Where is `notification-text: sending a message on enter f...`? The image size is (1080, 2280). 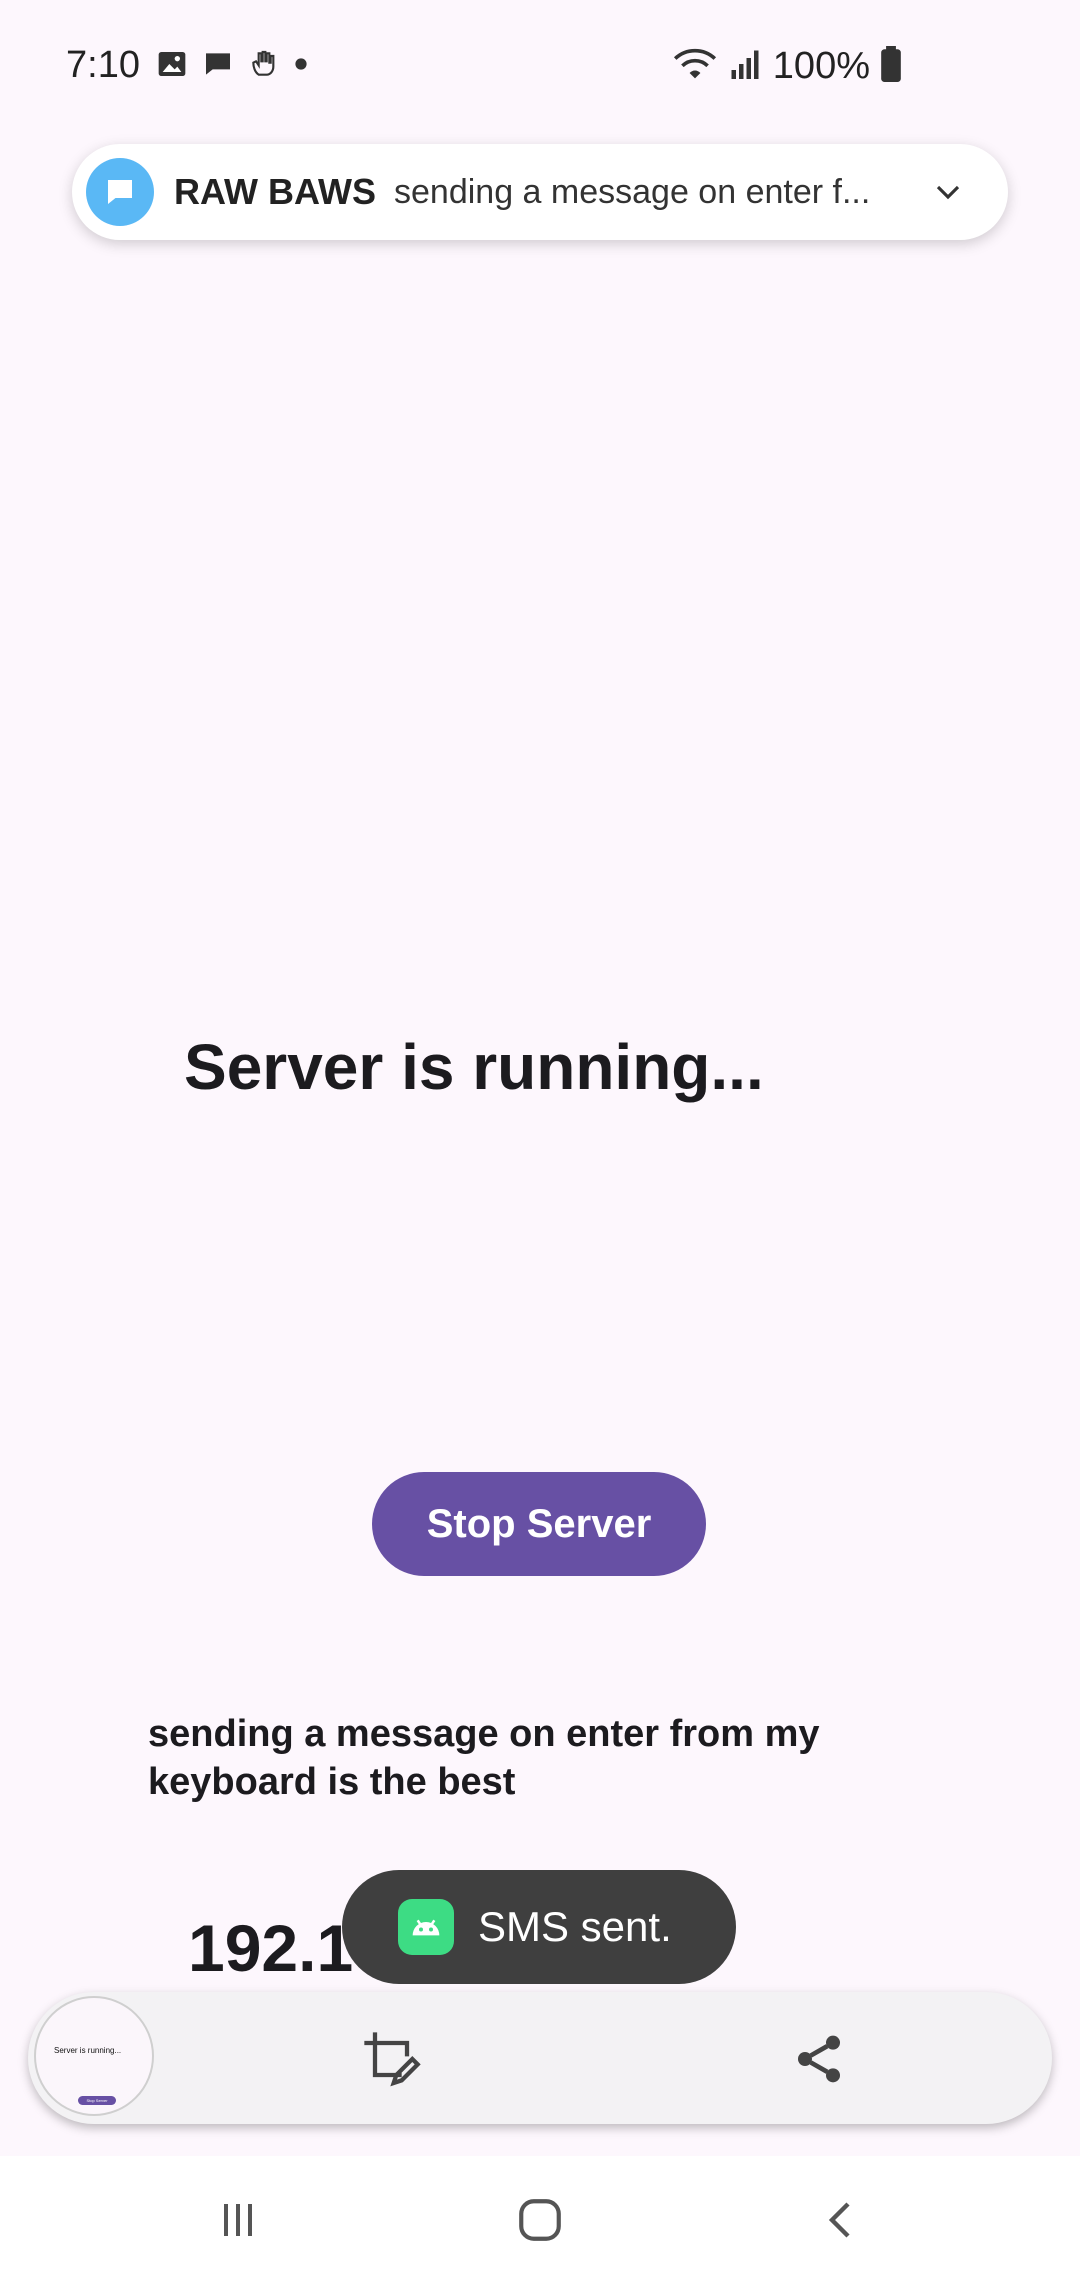 notification-text: sending a message on enter f... is located at coordinates (632, 191).